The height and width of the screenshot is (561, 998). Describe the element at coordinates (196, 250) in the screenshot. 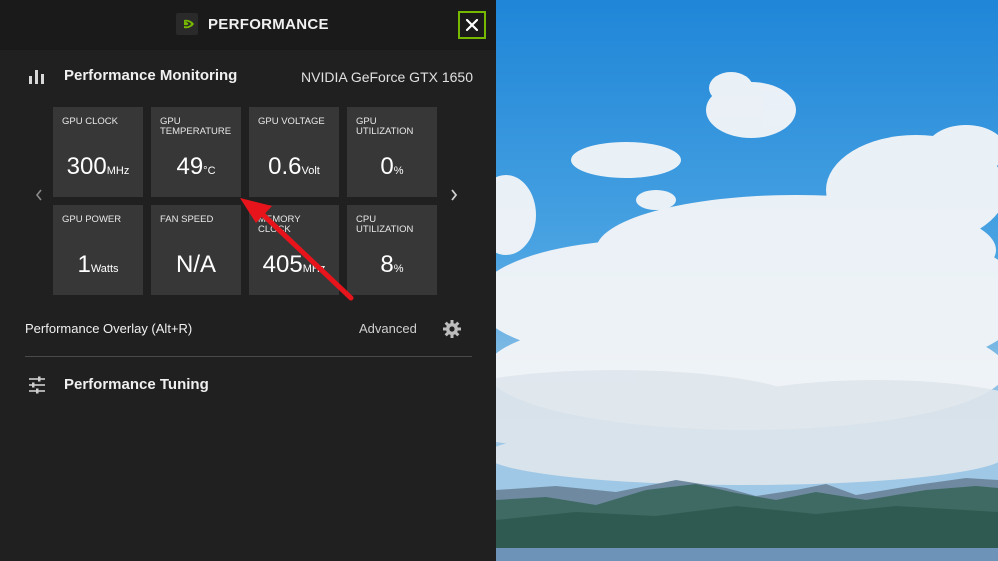

I see `fan-speed-tile: FAN SPEED N/A` at that location.